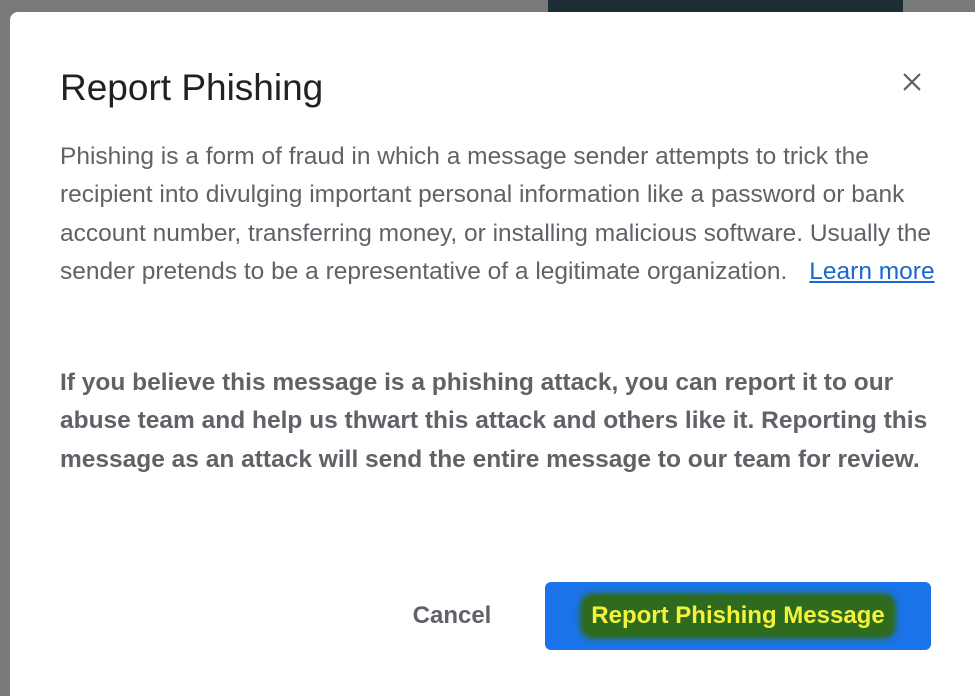 The width and height of the screenshot is (975, 696). I want to click on cancel-button: Cancel, so click(452, 616).